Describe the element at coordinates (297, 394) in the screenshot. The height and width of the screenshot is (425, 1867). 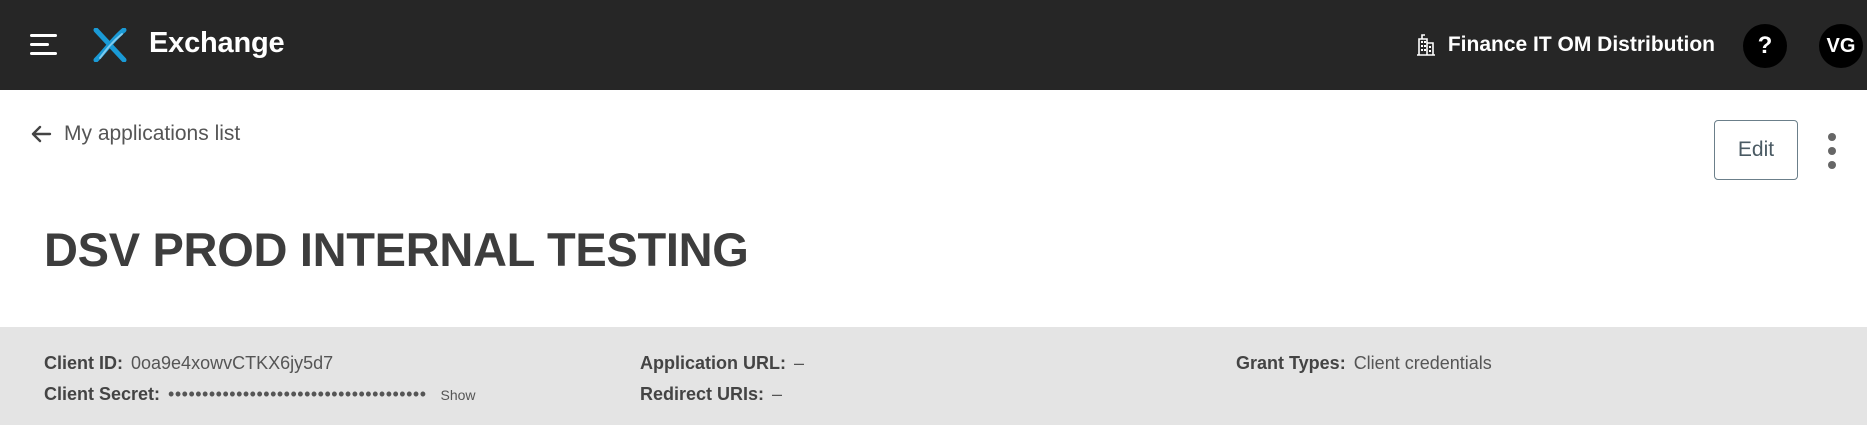
I see `client-secret-value: ••••••••••••••••••••••••••••••••••••••` at that location.